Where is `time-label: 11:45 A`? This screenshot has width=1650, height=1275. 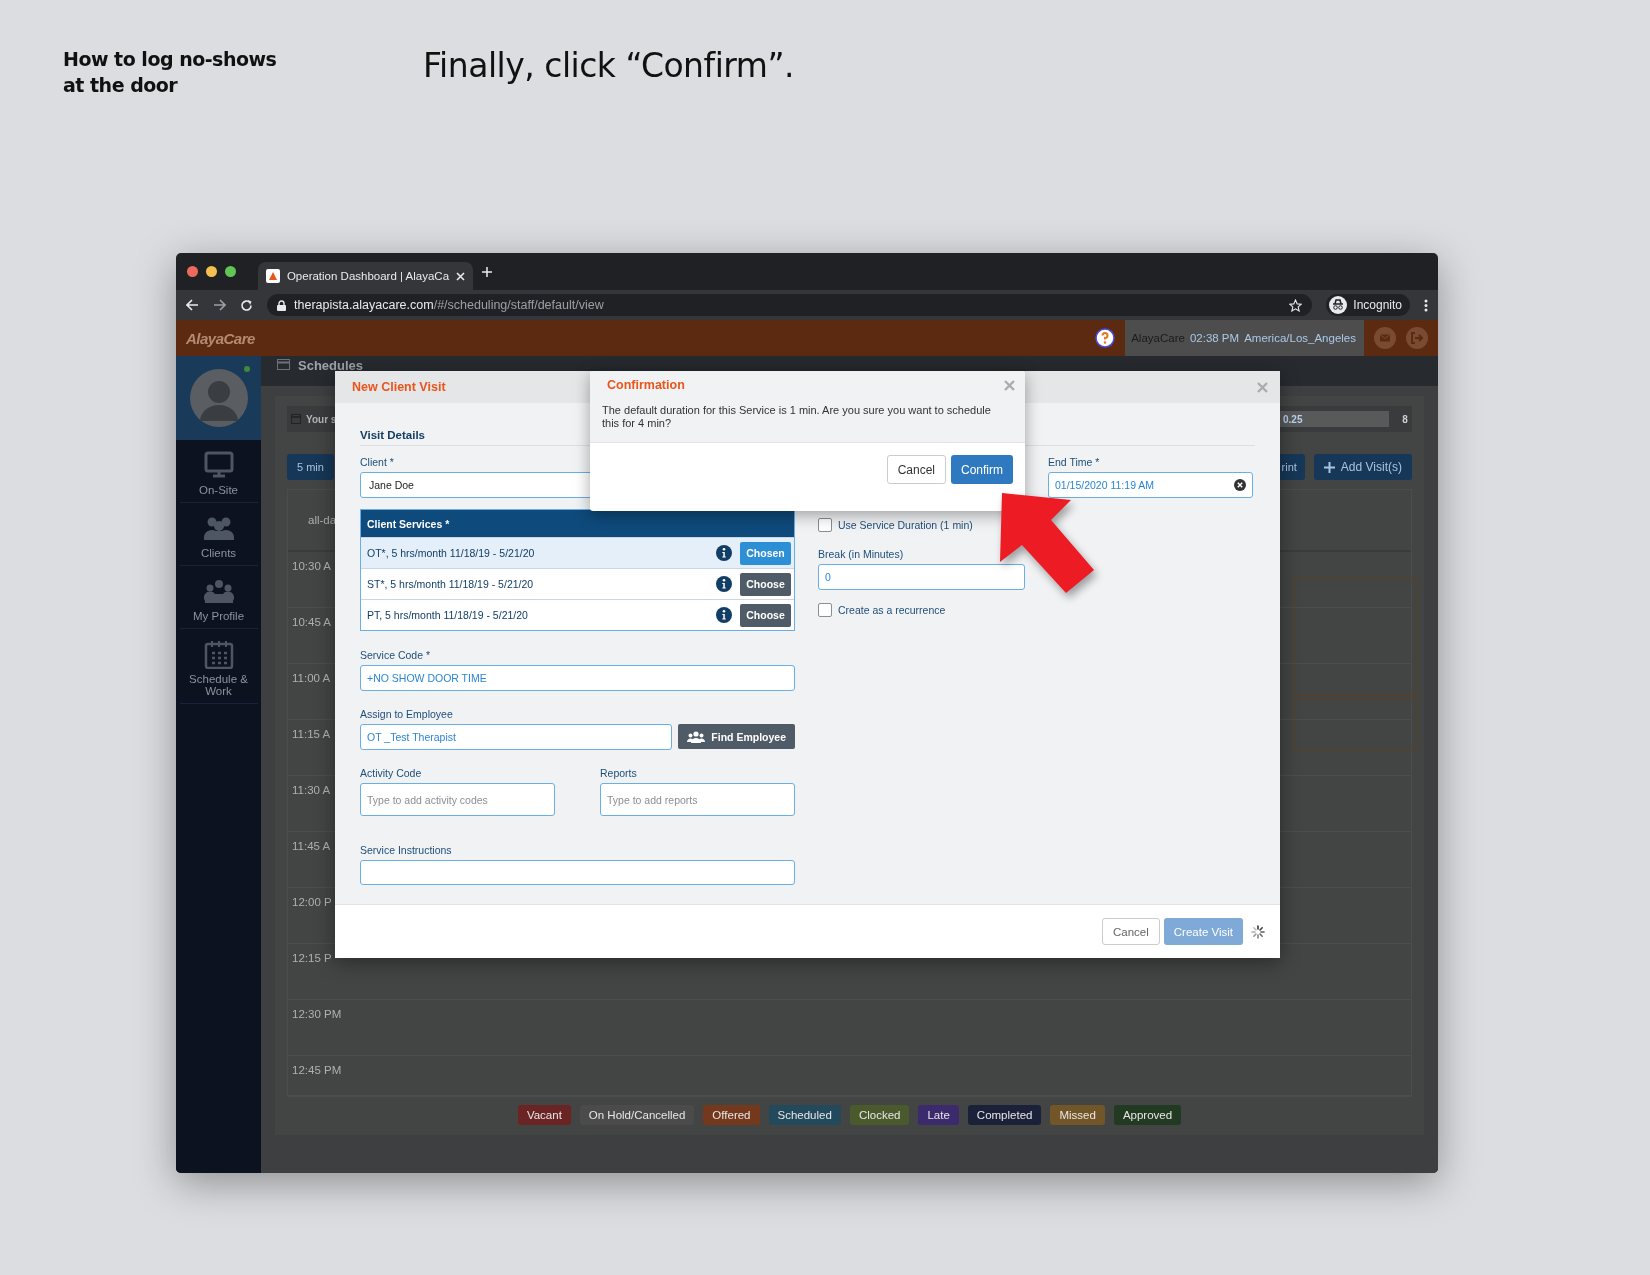
time-label: 11:45 A is located at coordinates (311, 846).